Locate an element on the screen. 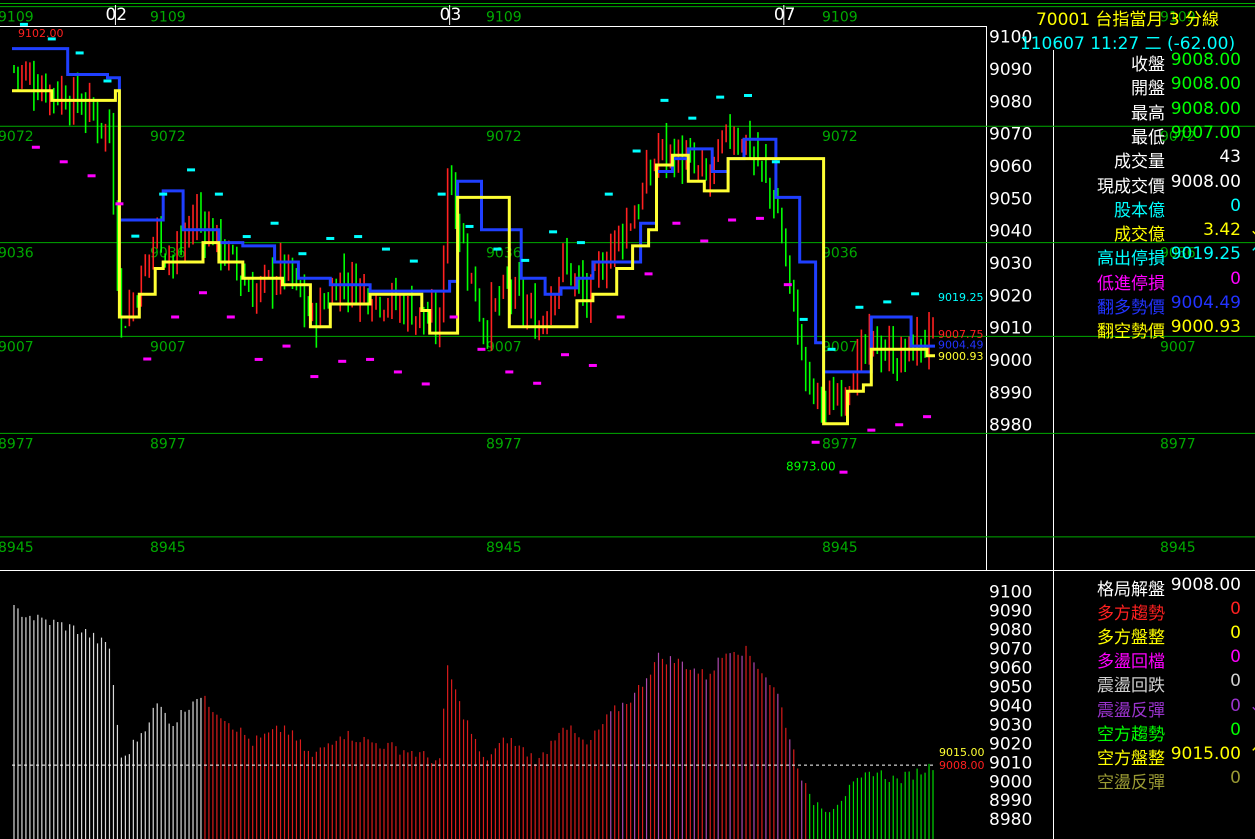 Image resolution: width=1255 pixels, height=839 pixels. row-label: 空方盤整 is located at coordinates (1131, 758).